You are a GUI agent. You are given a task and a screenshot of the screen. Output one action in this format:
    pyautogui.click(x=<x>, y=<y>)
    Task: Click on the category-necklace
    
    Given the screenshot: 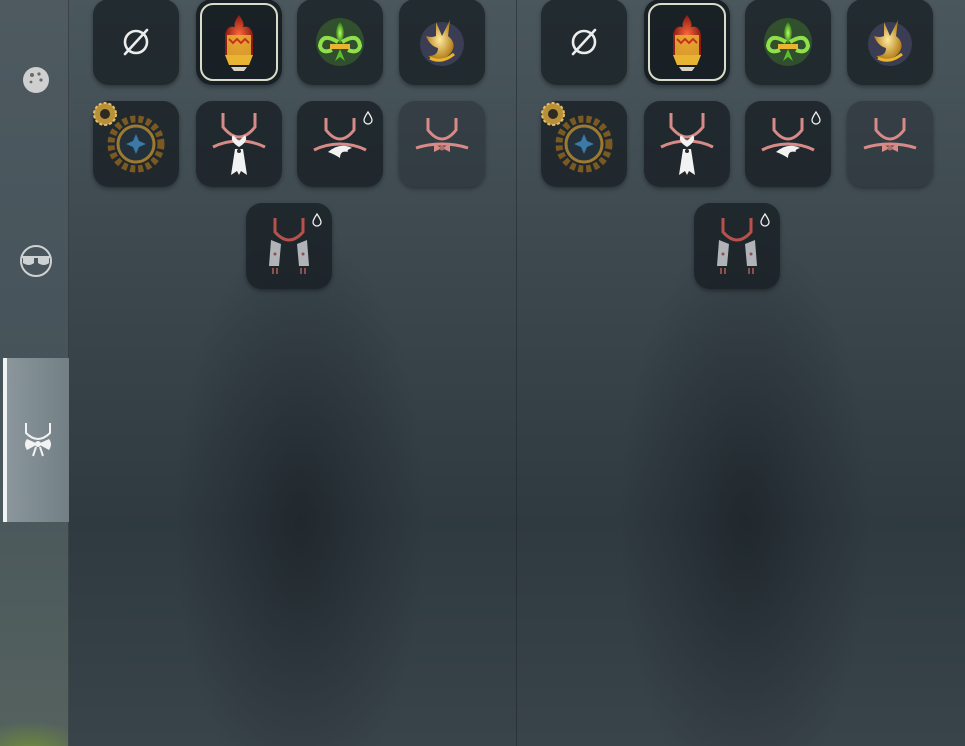 What is the action you would take?
    pyautogui.click(x=36, y=440)
    